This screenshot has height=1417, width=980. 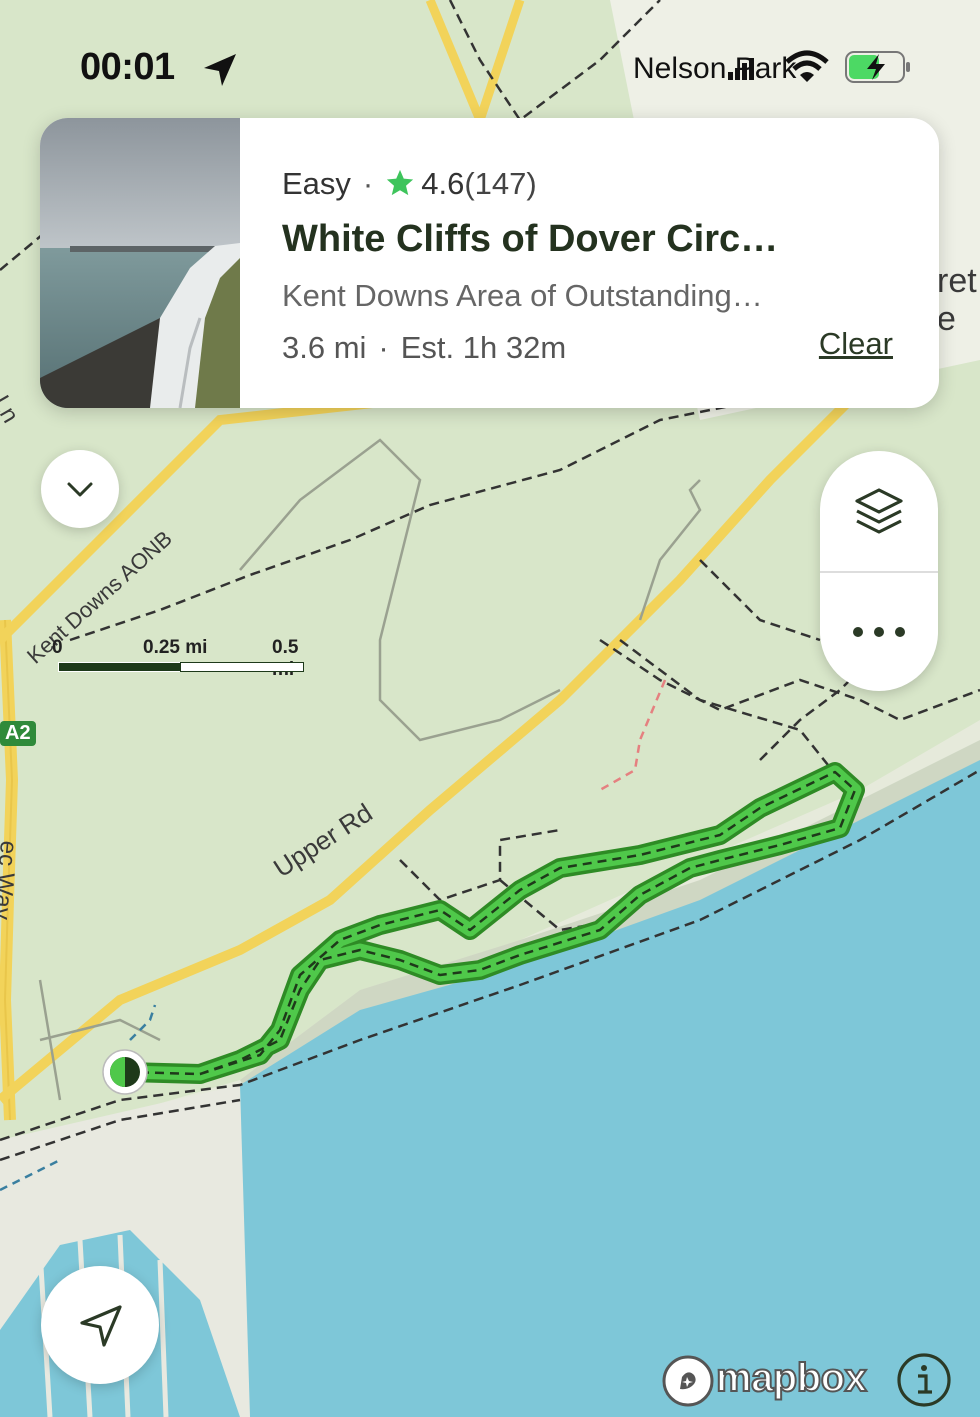 I want to click on trail-meta: Easy · 4.6(147), so click(x=409, y=183).